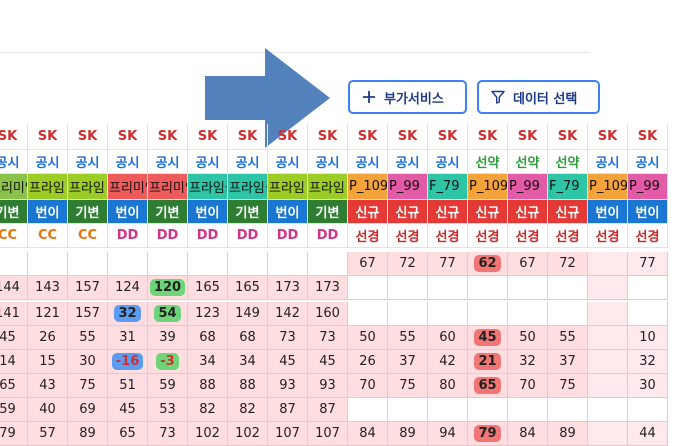  Describe the element at coordinates (367, 337) in the screenshot. I see `cell-value: 50` at that location.